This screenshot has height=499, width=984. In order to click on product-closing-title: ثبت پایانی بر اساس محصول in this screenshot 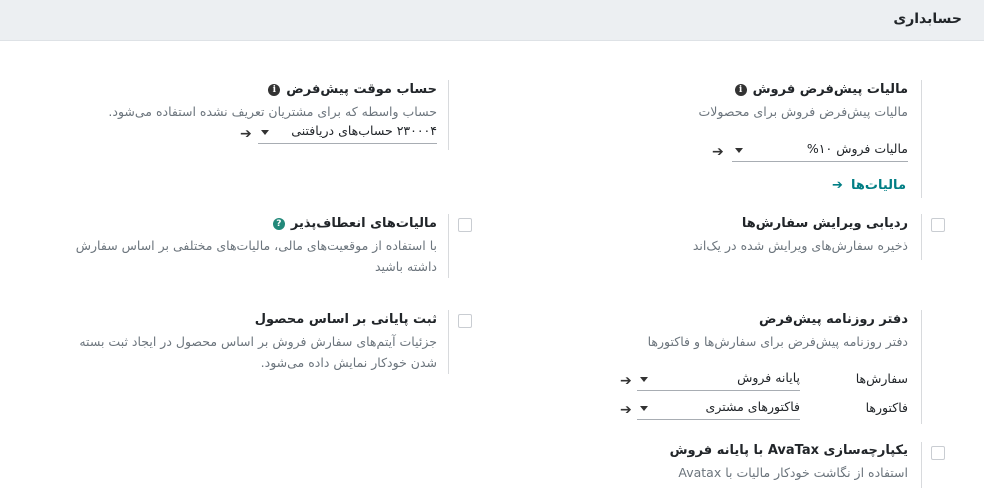, I will do `click(345, 319)`.